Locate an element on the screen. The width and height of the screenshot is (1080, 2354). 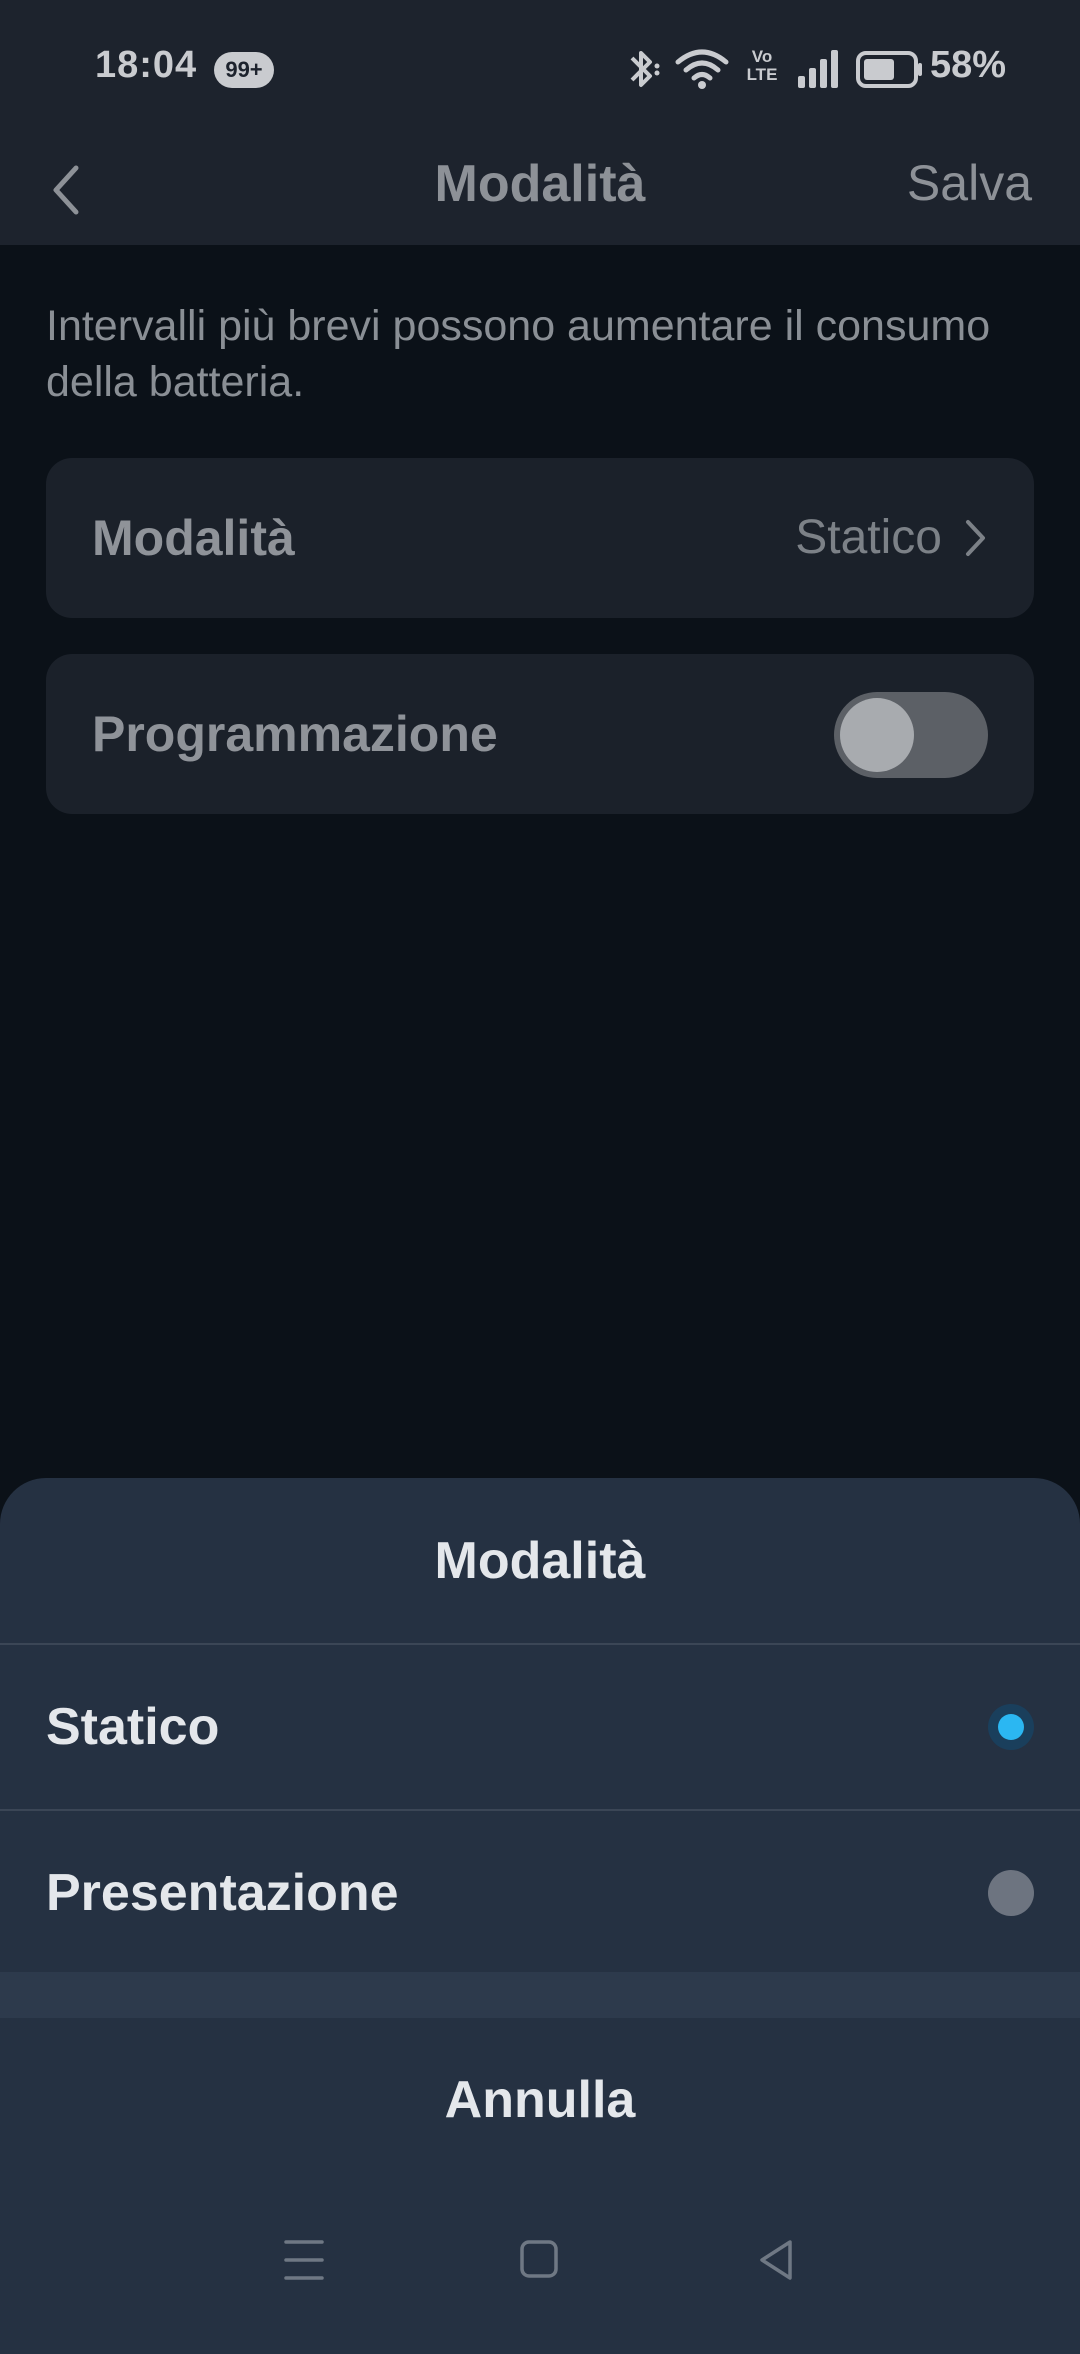
chevron-right-icon is located at coordinates (975, 538).